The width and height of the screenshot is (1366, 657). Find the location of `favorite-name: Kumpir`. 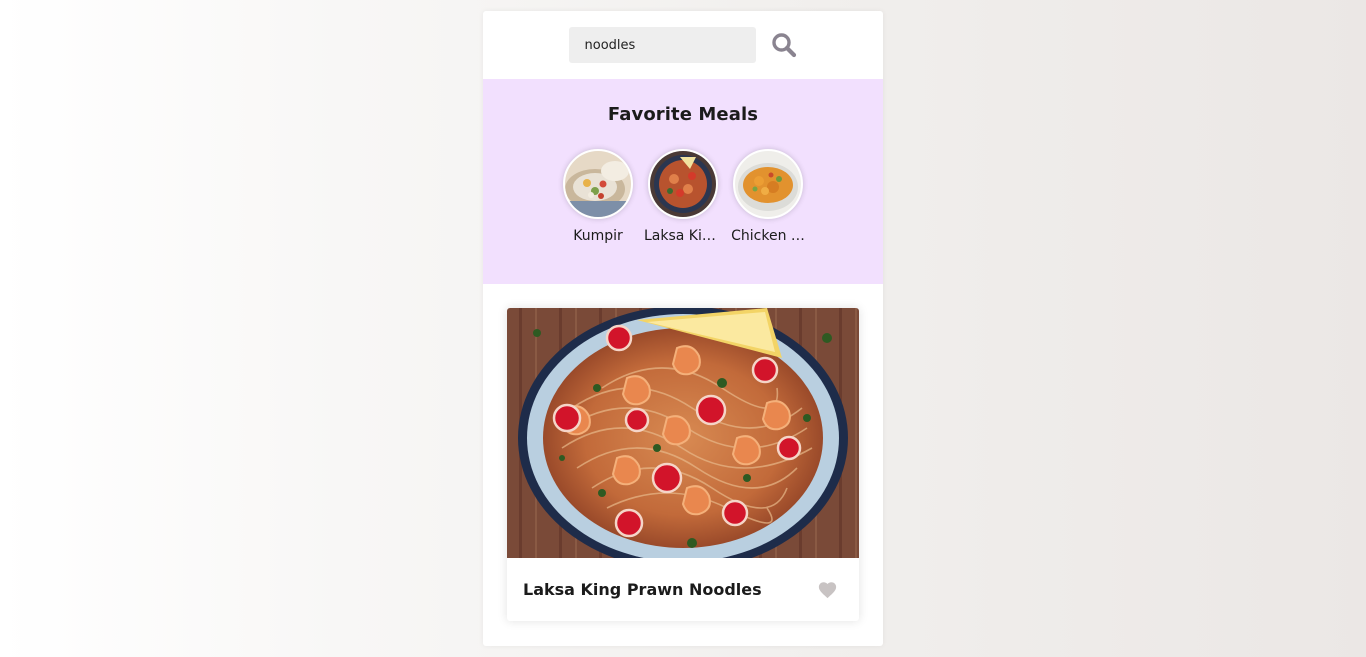

favorite-name: Kumpir is located at coordinates (598, 236).